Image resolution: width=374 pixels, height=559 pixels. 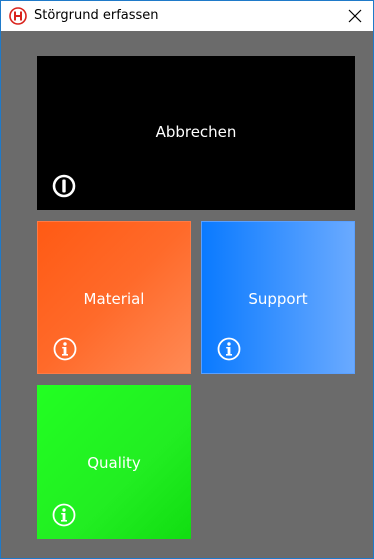 I want to click on title-bar: Störgrund erfassen, so click(x=187, y=16).